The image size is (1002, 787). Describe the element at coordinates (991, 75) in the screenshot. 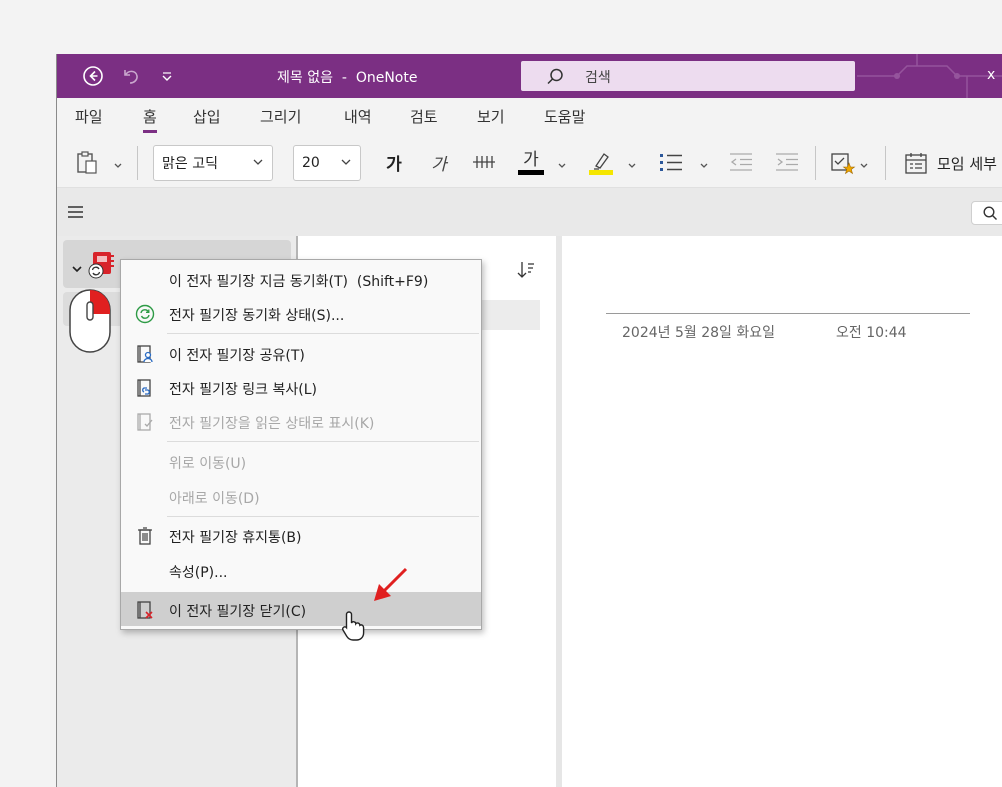

I see `user-label: x` at that location.